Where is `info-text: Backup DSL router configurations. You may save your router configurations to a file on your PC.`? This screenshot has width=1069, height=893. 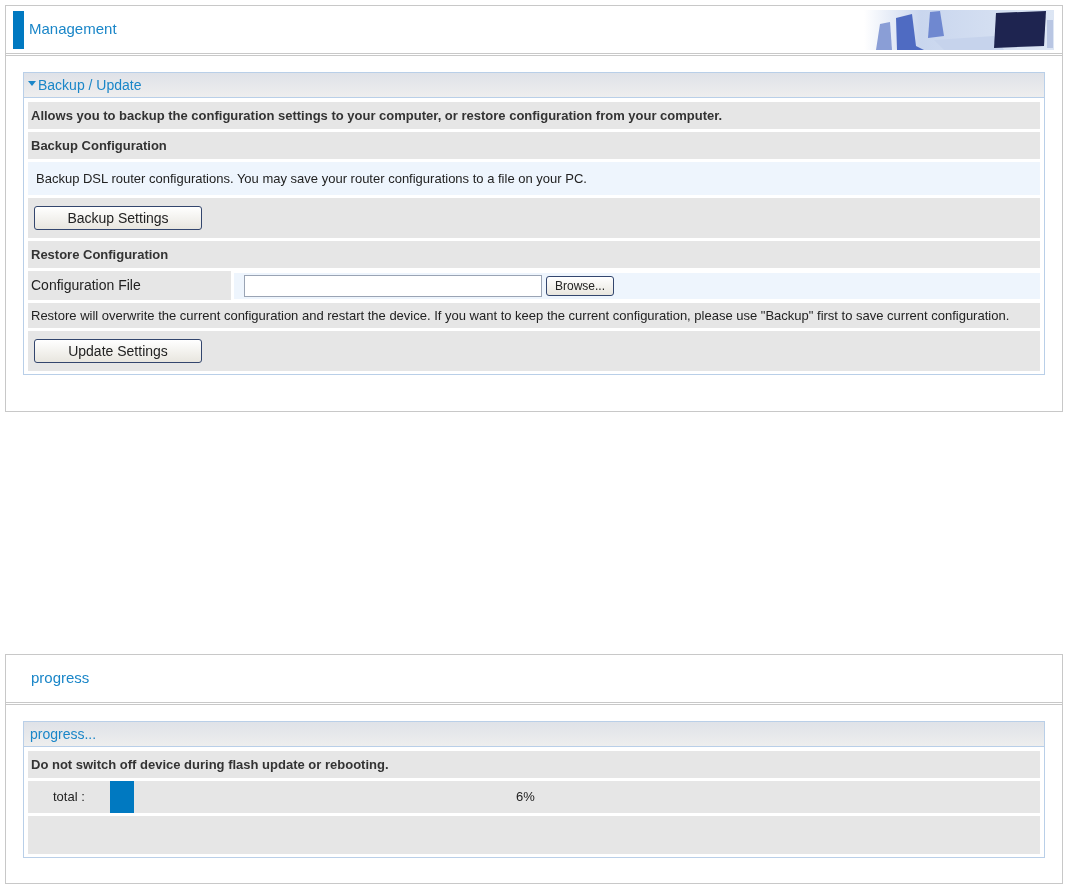
info-text: Backup DSL router configurations. You may save your router configurations to a file on your PC. is located at coordinates (311, 178).